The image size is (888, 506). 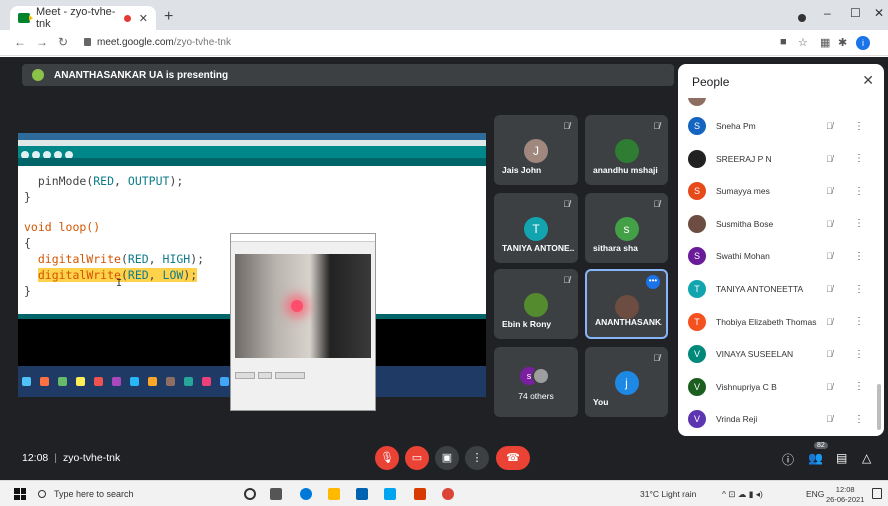 What do you see at coordinates (42, 494) in the screenshot?
I see `search-icon` at bounding box center [42, 494].